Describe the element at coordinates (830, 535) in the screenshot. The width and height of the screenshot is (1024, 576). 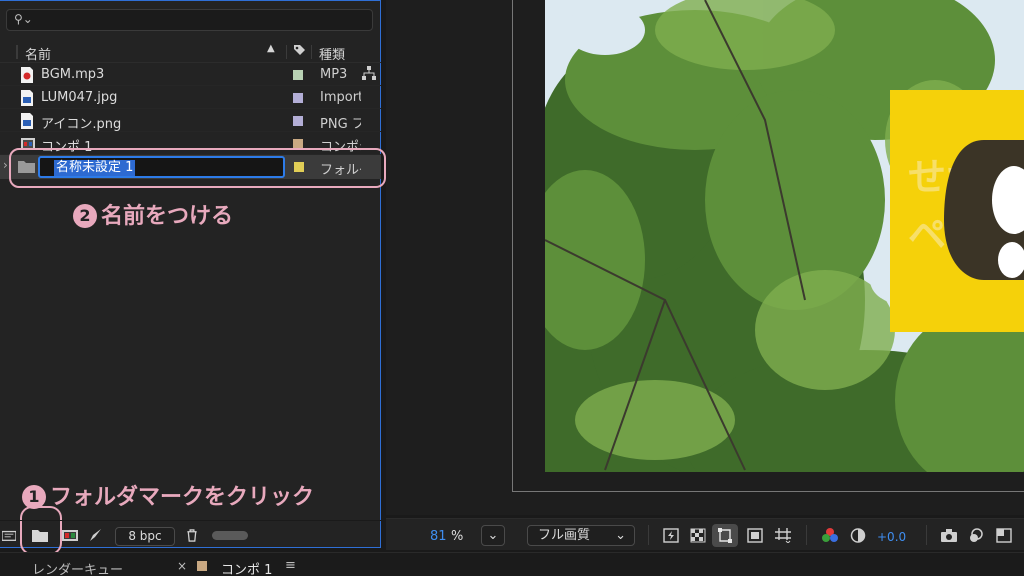
I see `color-channels-icon` at that location.